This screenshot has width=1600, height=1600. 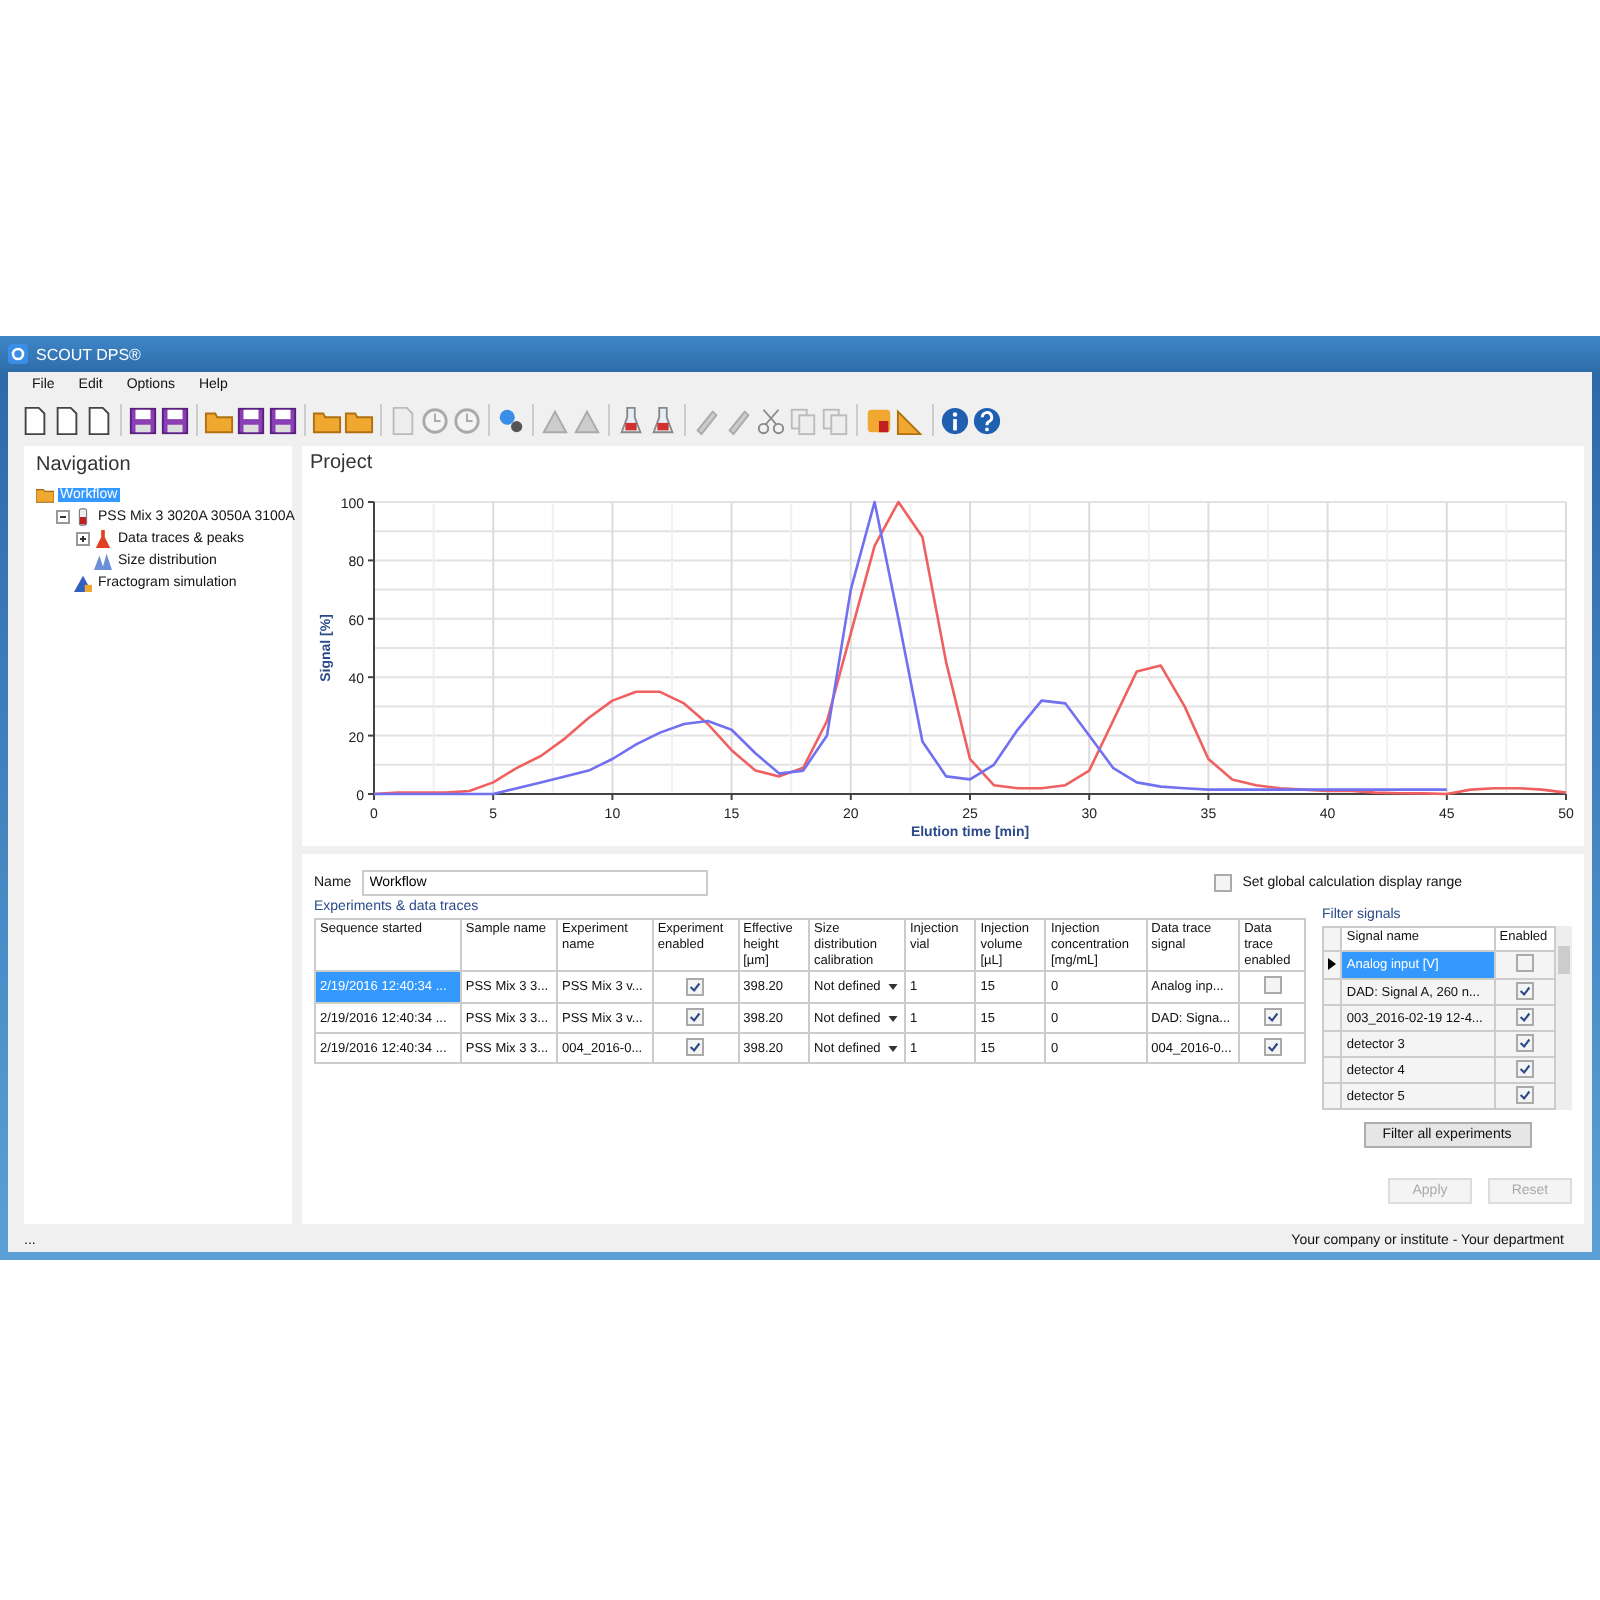 I want to click on ruler-icon, so click(x=911, y=420).